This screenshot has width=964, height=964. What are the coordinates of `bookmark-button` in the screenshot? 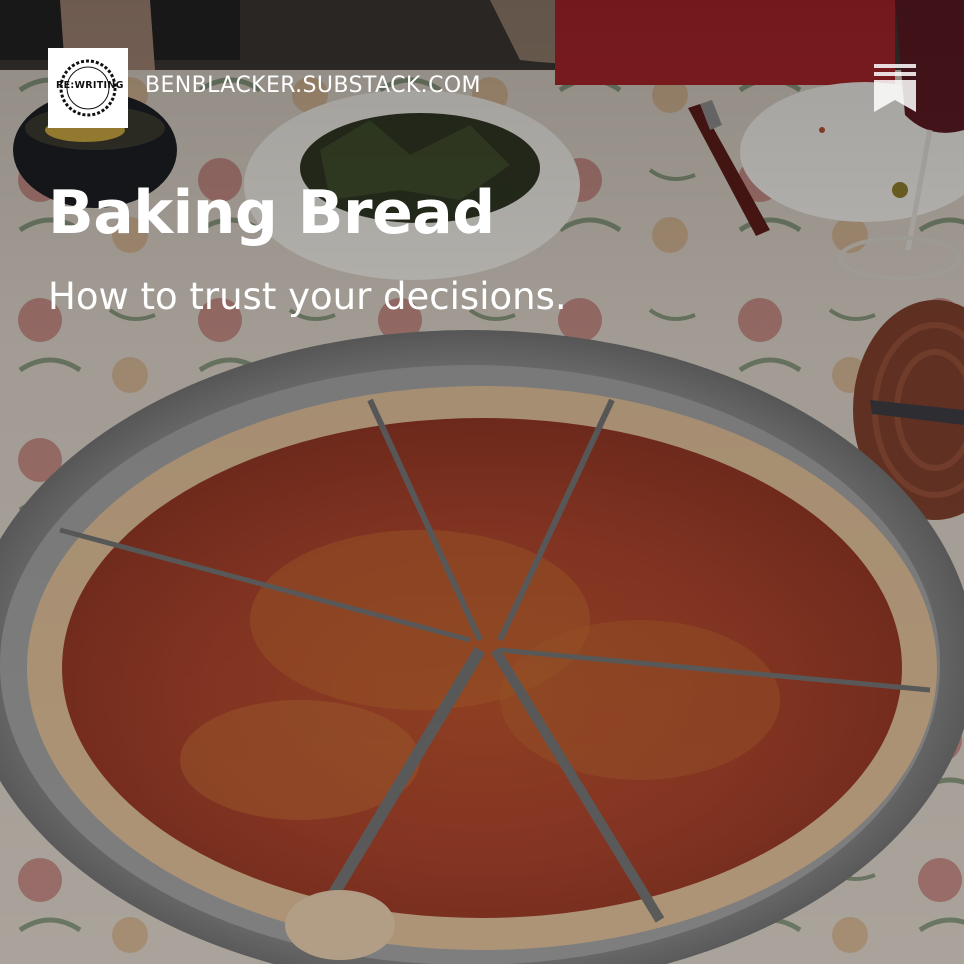 It's located at (895, 88).